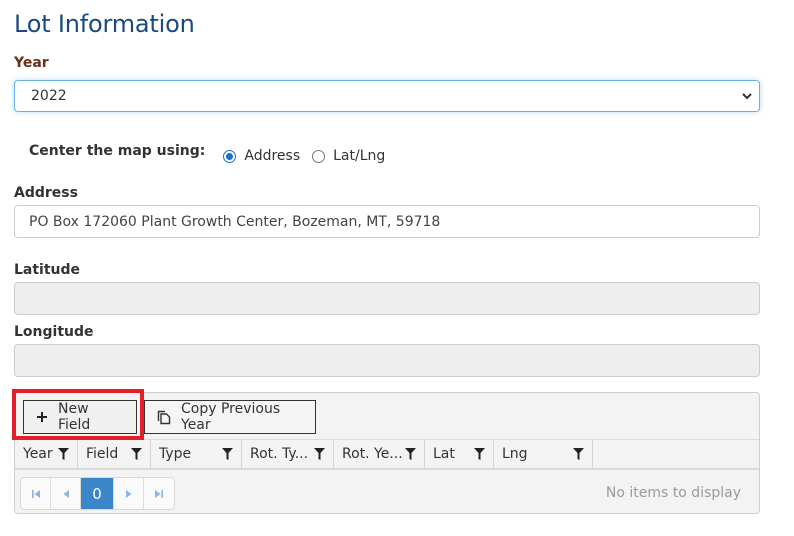 Image resolution: width=794 pixels, height=536 pixels. I want to click on column-header-field: Field, so click(114, 454).